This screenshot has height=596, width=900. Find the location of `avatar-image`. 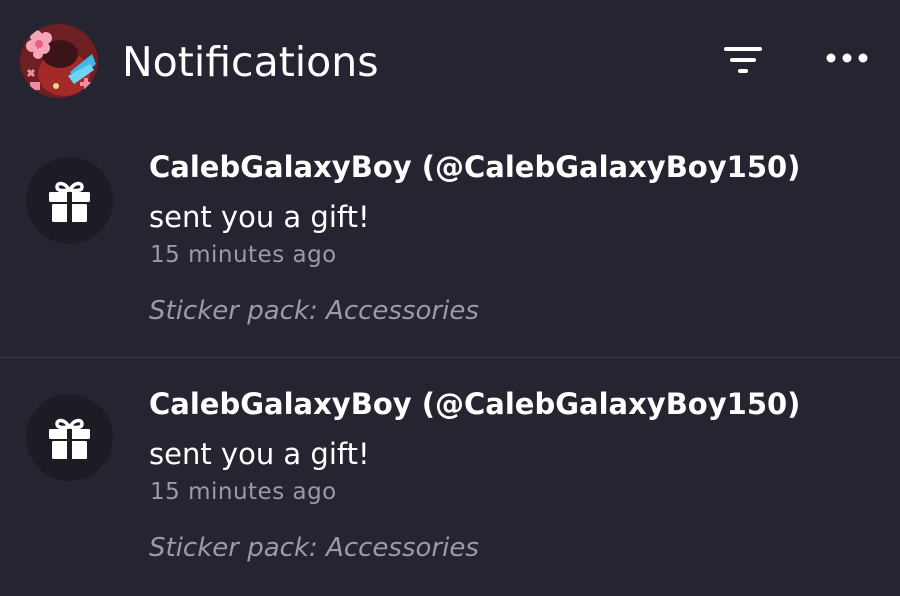

avatar-image is located at coordinates (59, 61).